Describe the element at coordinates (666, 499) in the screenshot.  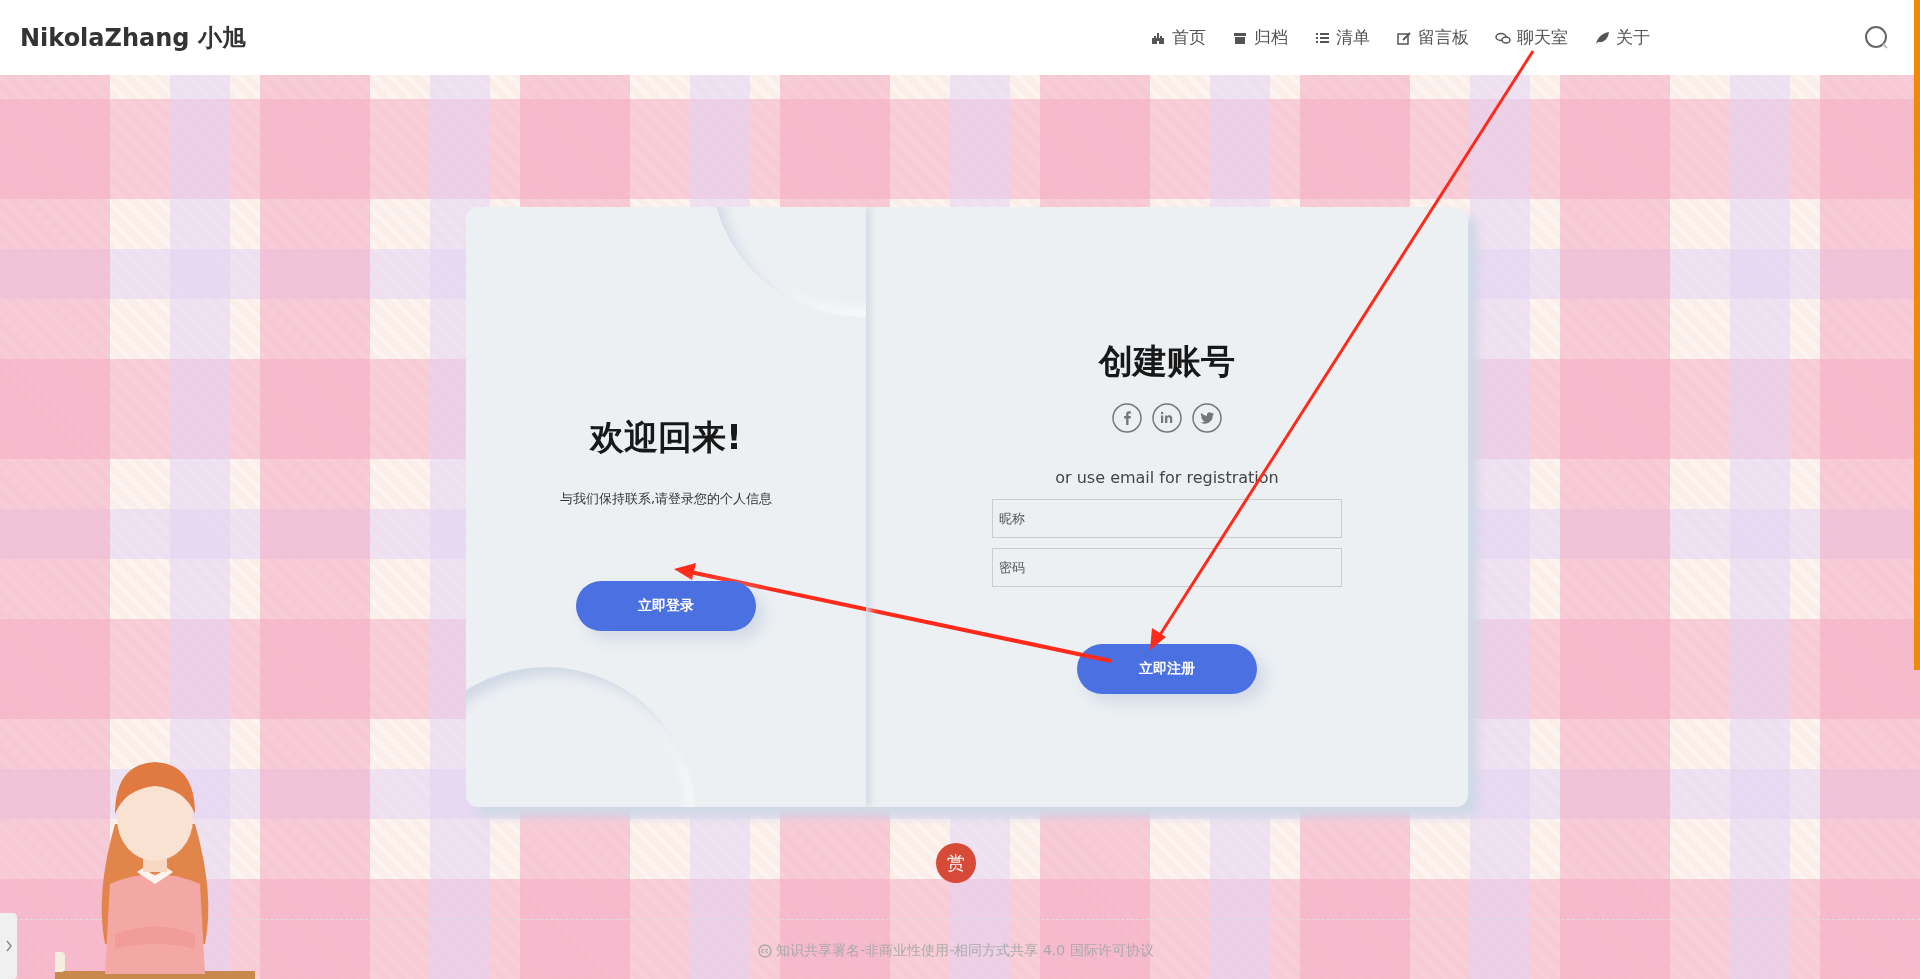
I see `login-subtitle: 与我们保持联系,请登录您的个人信息` at that location.